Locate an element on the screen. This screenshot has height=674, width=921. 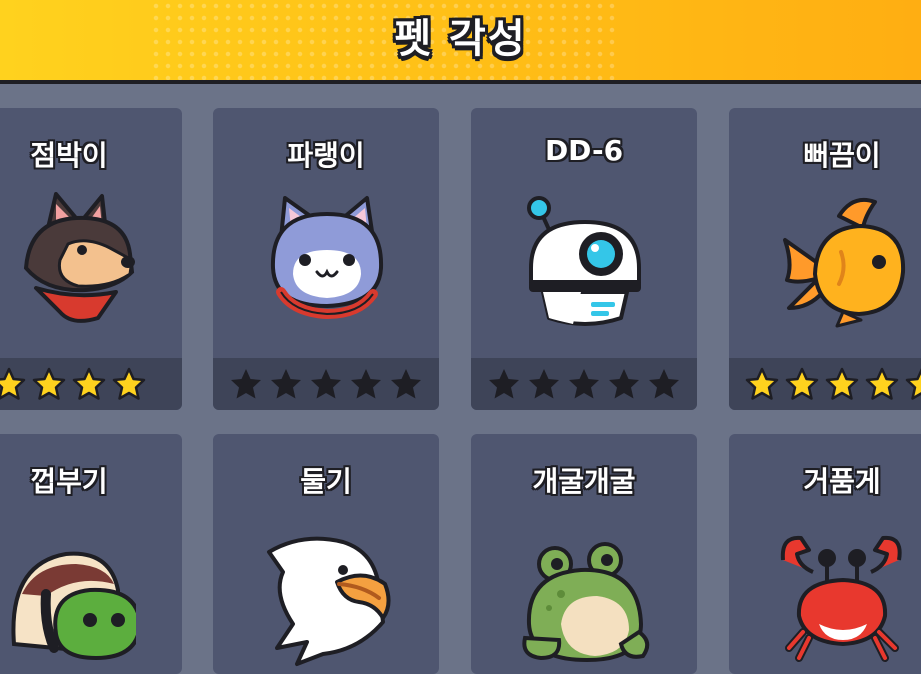
pet-card-5: 껍부기 is located at coordinates (91, 554).